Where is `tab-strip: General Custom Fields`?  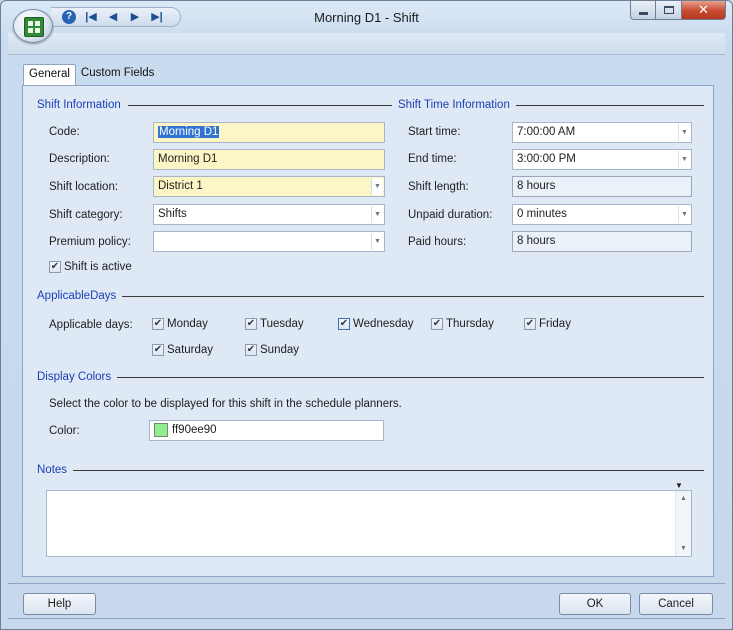 tab-strip: General Custom Fields is located at coordinates (91, 75).